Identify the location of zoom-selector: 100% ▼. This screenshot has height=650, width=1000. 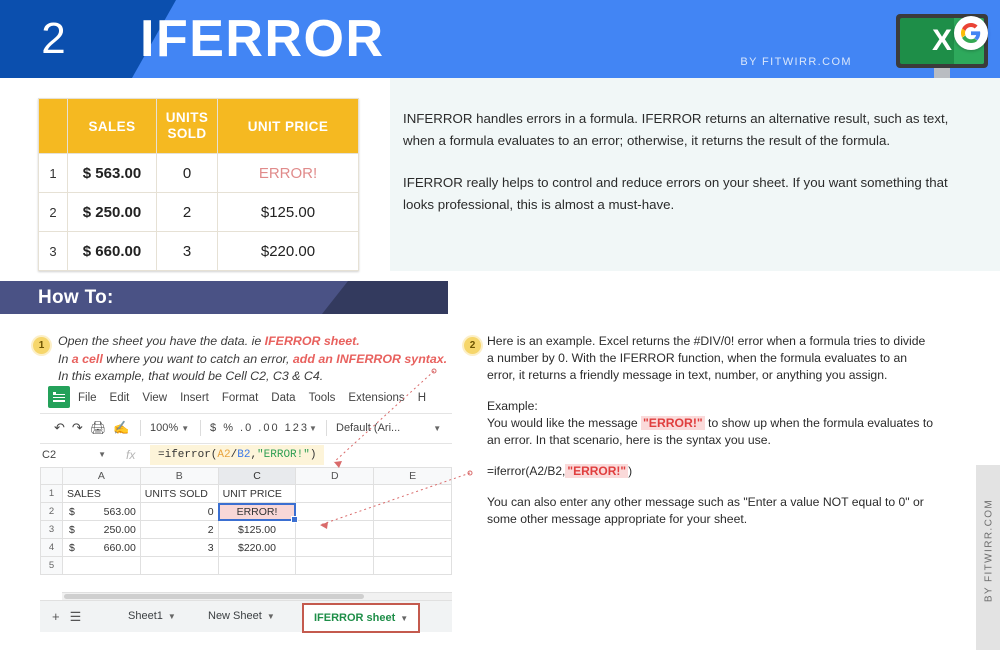
(169, 428).